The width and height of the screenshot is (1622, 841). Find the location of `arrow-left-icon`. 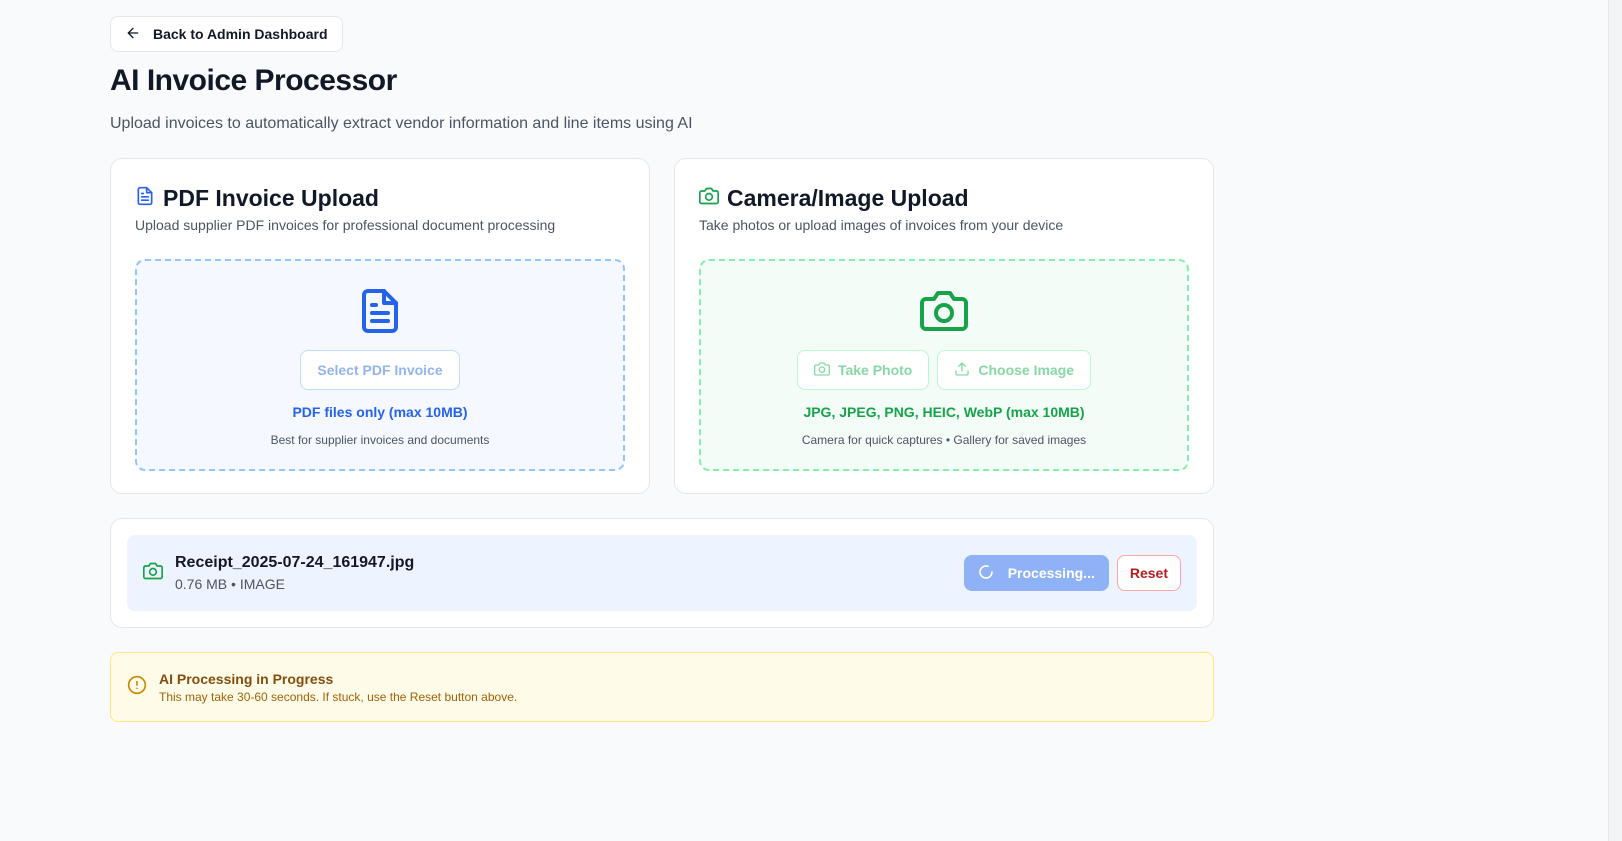

arrow-left-icon is located at coordinates (133, 34).